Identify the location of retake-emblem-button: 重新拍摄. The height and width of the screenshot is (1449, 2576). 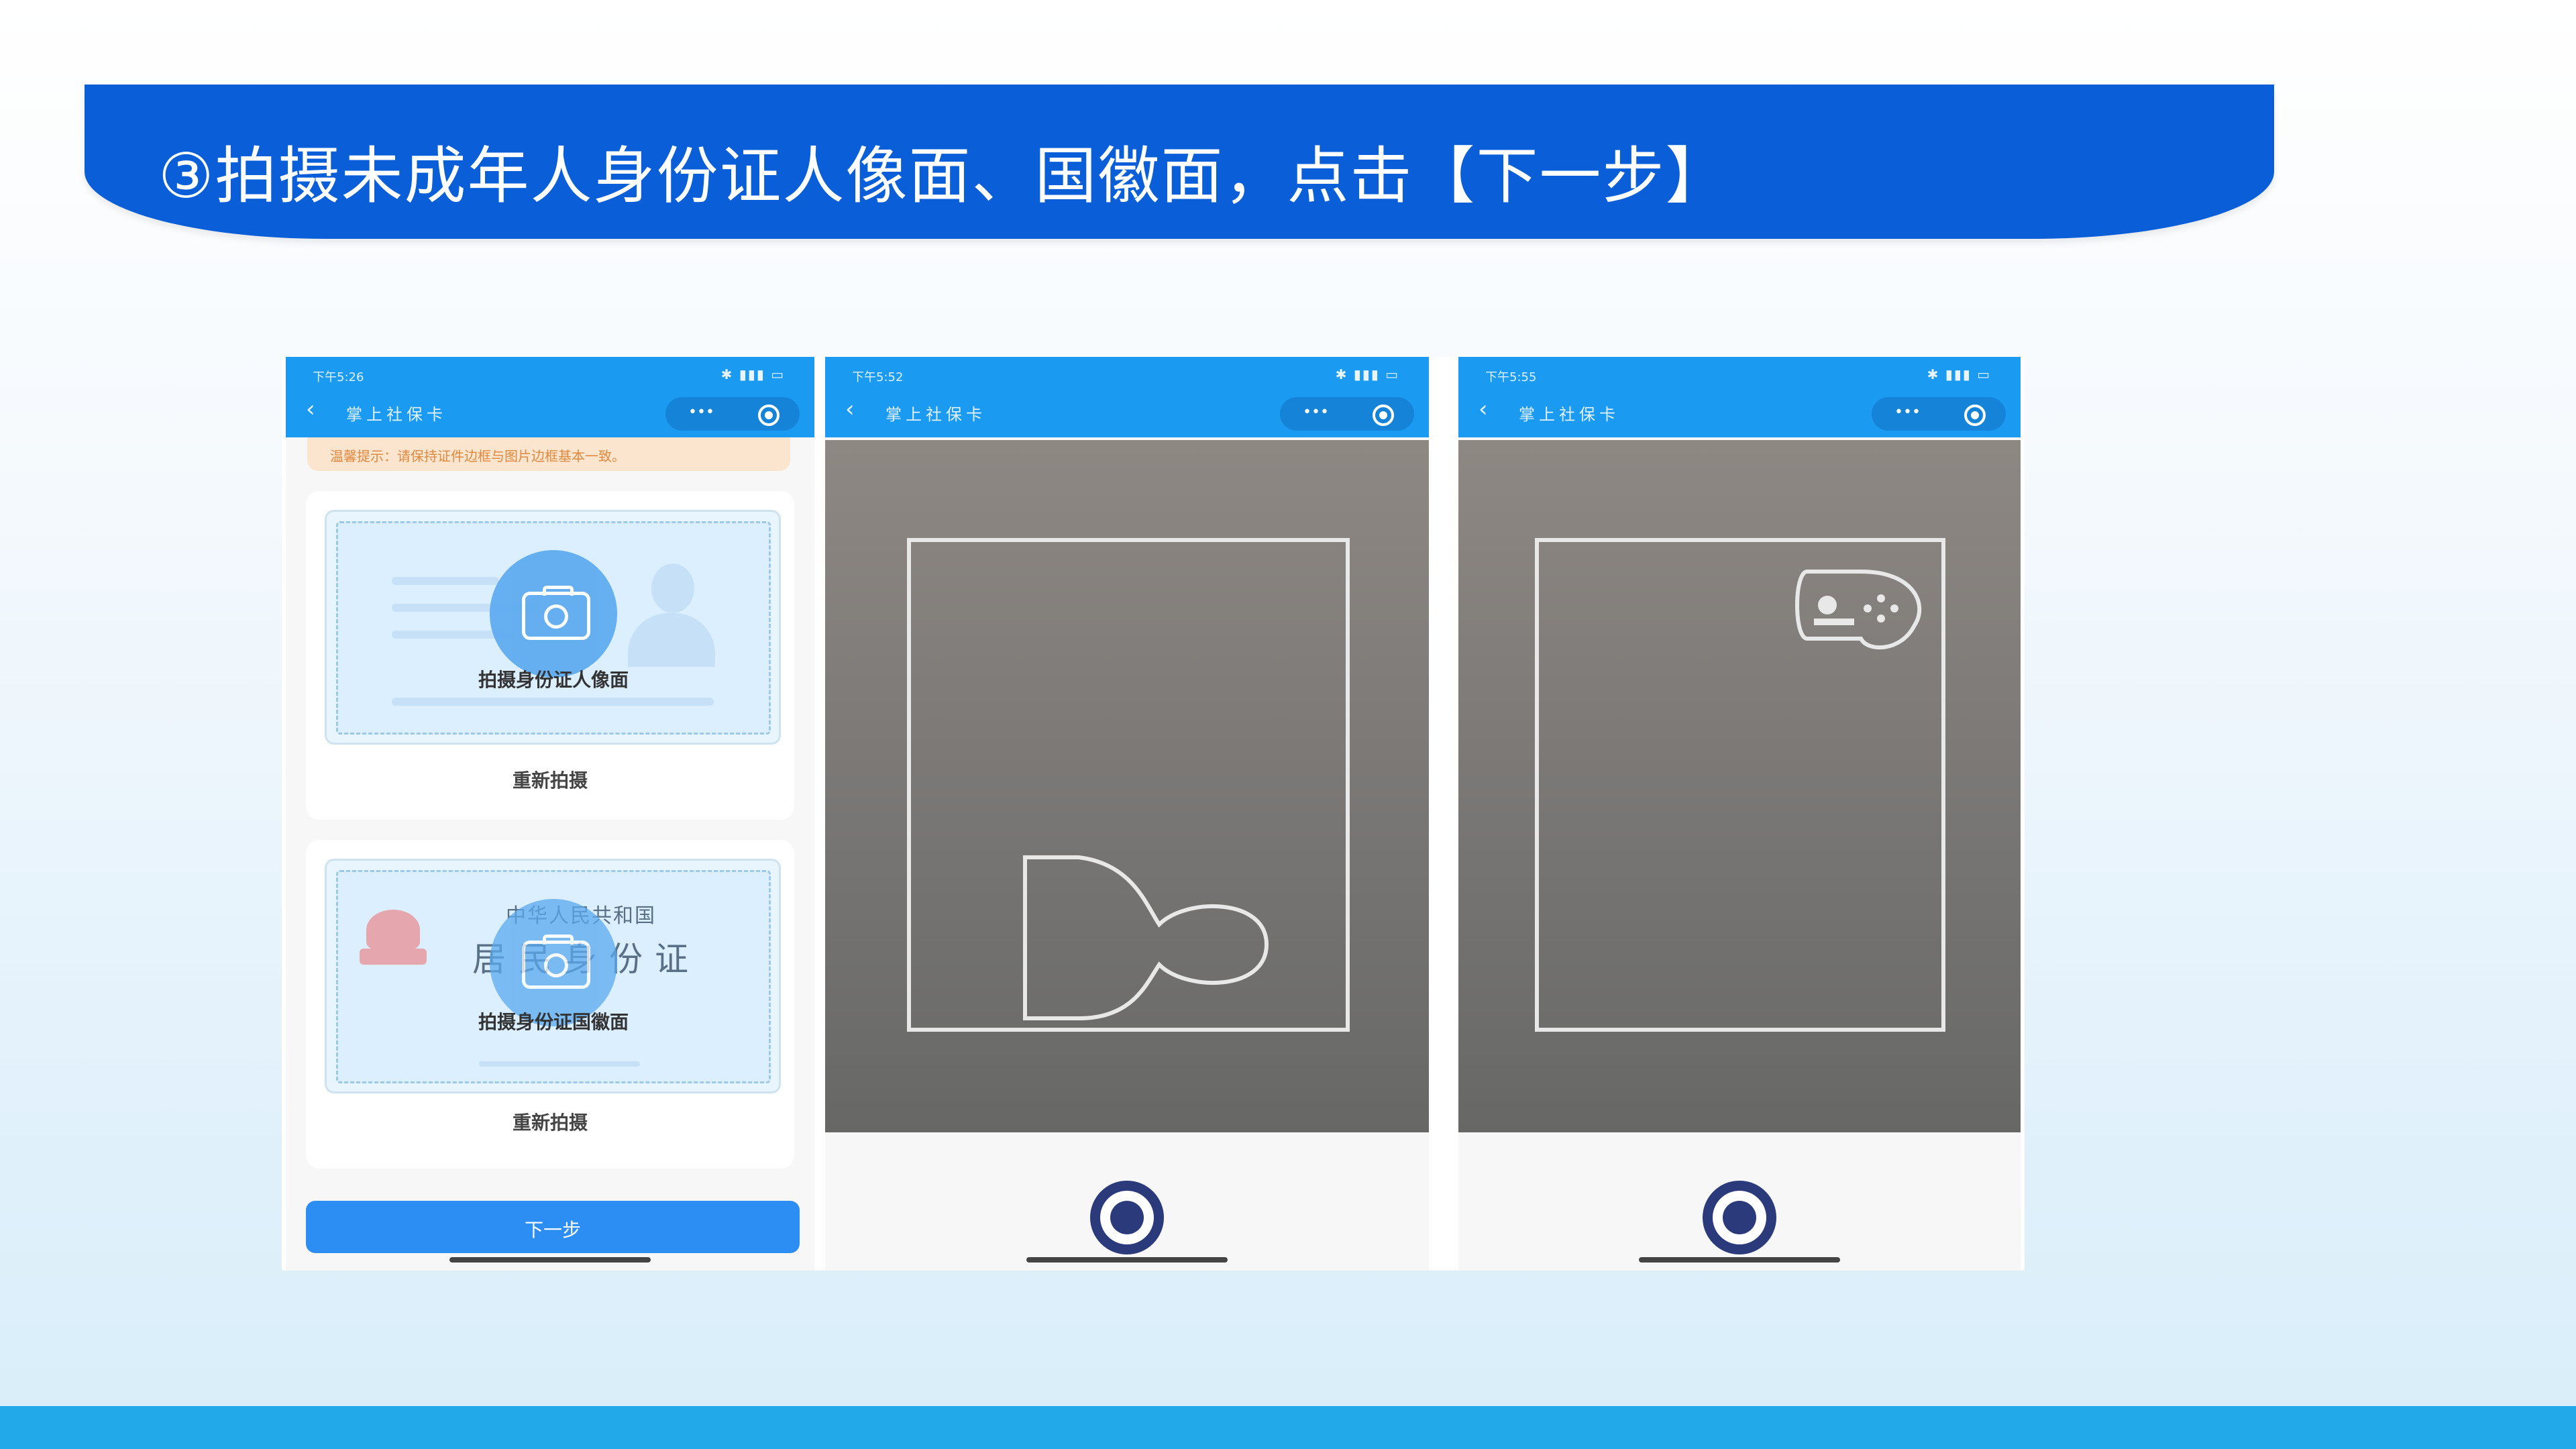
(550, 1121).